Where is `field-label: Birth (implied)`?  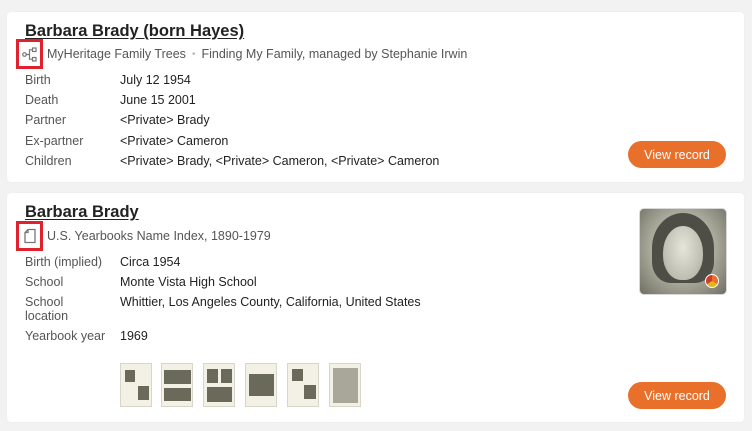 field-label: Birth (implied) is located at coordinates (64, 262).